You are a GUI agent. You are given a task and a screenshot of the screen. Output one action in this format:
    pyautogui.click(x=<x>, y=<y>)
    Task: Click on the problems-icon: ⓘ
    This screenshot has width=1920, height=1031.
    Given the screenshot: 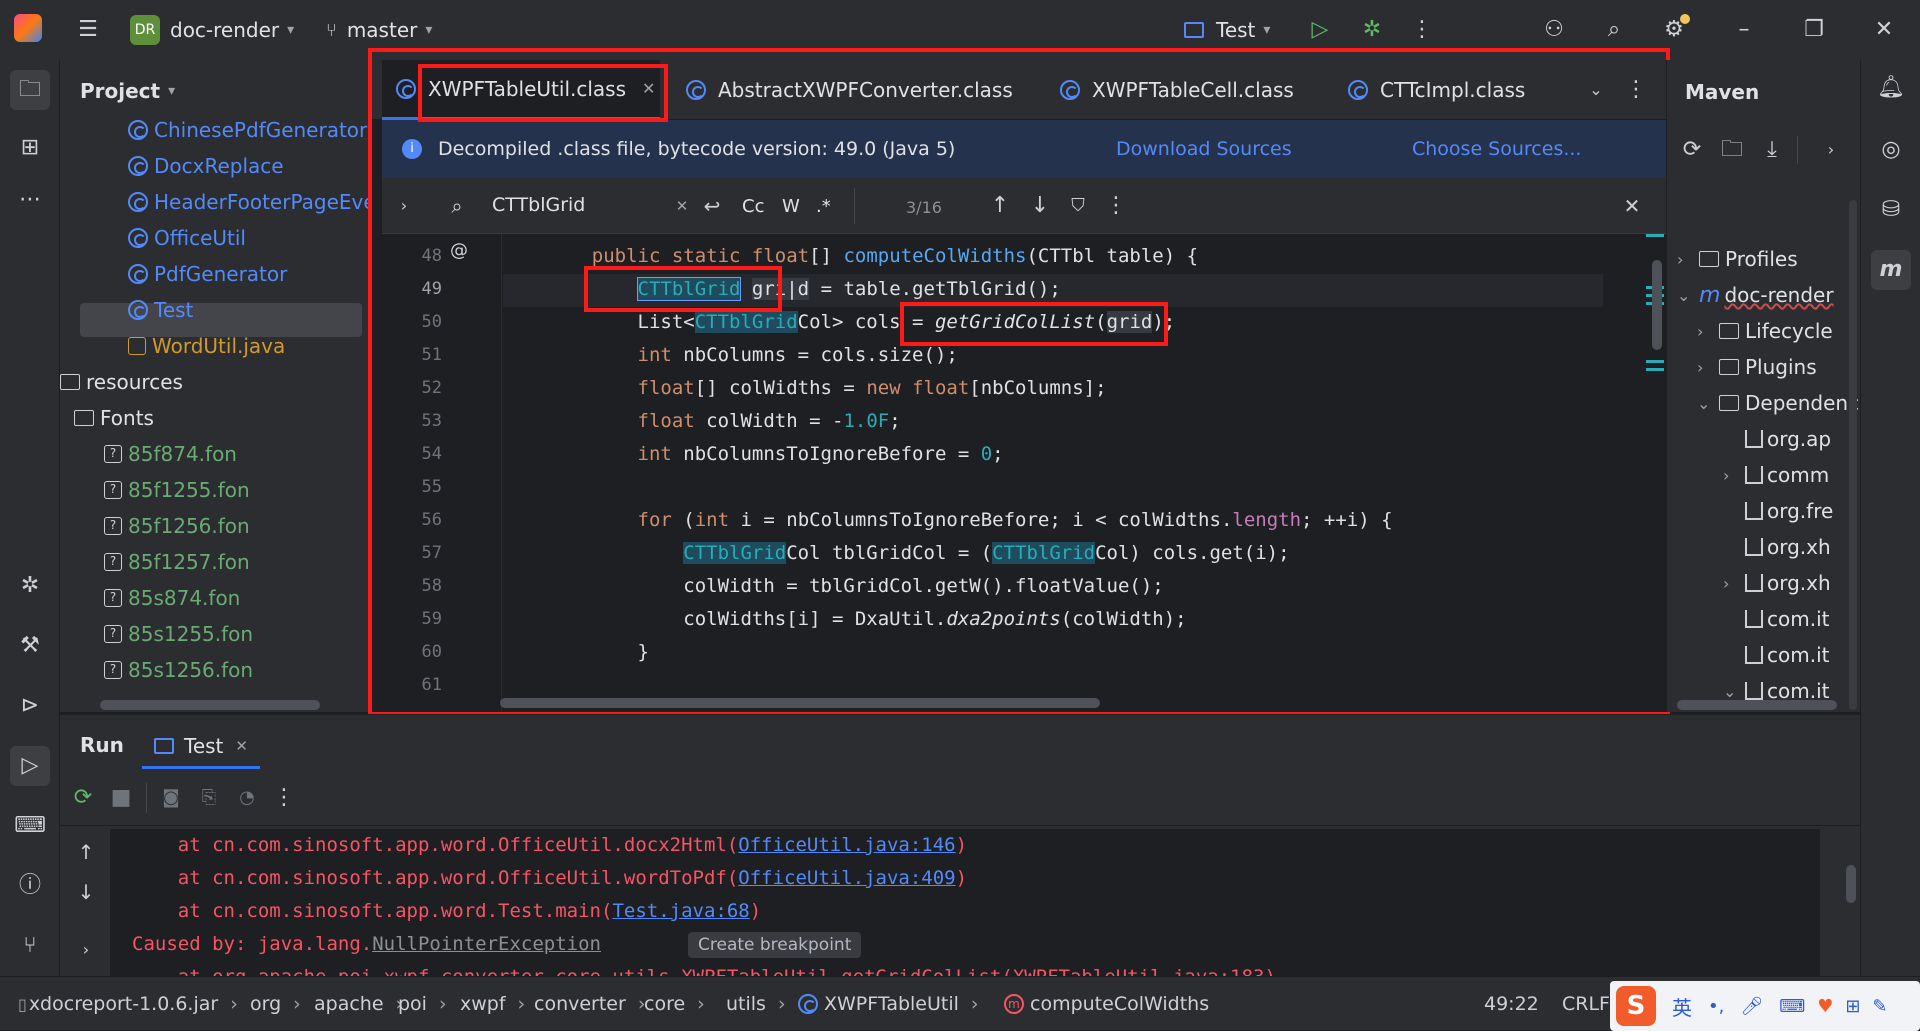 What is the action you would take?
    pyautogui.click(x=30, y=886)
    